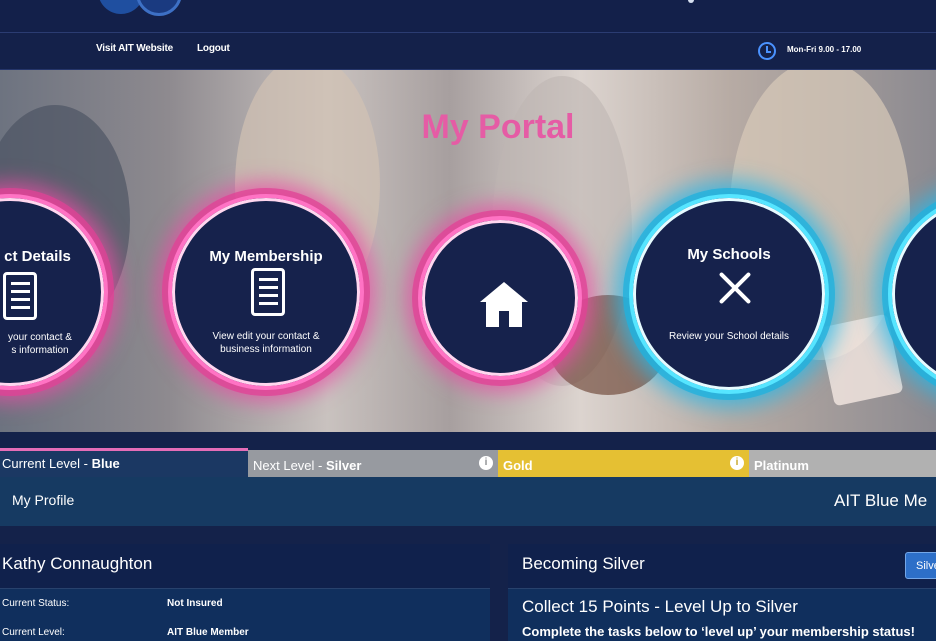 This screenshot has height=641, width=936. What do you see at coordinates (486, 463) in the screenshot?
I see `silver-info-icon: i` at bounding box center [486, 463].